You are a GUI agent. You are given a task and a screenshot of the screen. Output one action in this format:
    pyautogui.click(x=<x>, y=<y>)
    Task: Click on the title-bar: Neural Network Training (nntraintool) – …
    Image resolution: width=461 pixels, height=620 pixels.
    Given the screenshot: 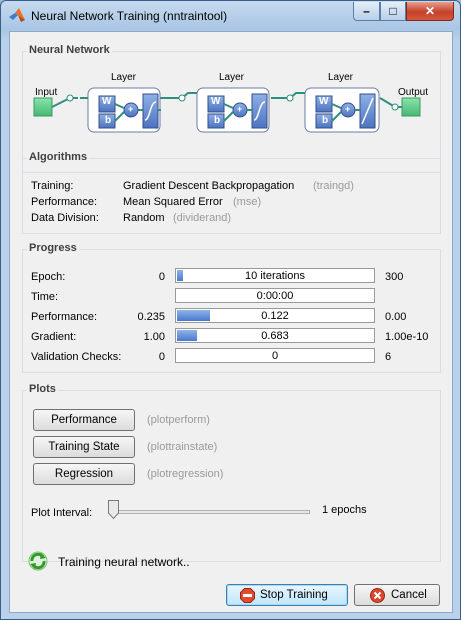 What is the action you would take?
    pyautogui.click(x=230, y=15)
    